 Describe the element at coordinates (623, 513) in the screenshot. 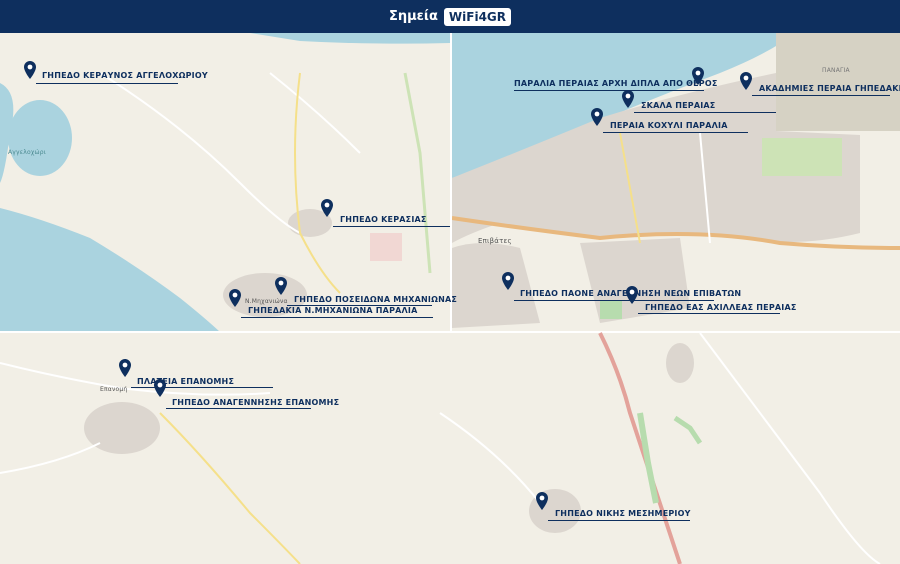

I see `marker-label: ΓΗΠΕΔΟ ΝΙΚΗΣ ΜΕΣΗΜΕΡΙΟΥ` at that location.